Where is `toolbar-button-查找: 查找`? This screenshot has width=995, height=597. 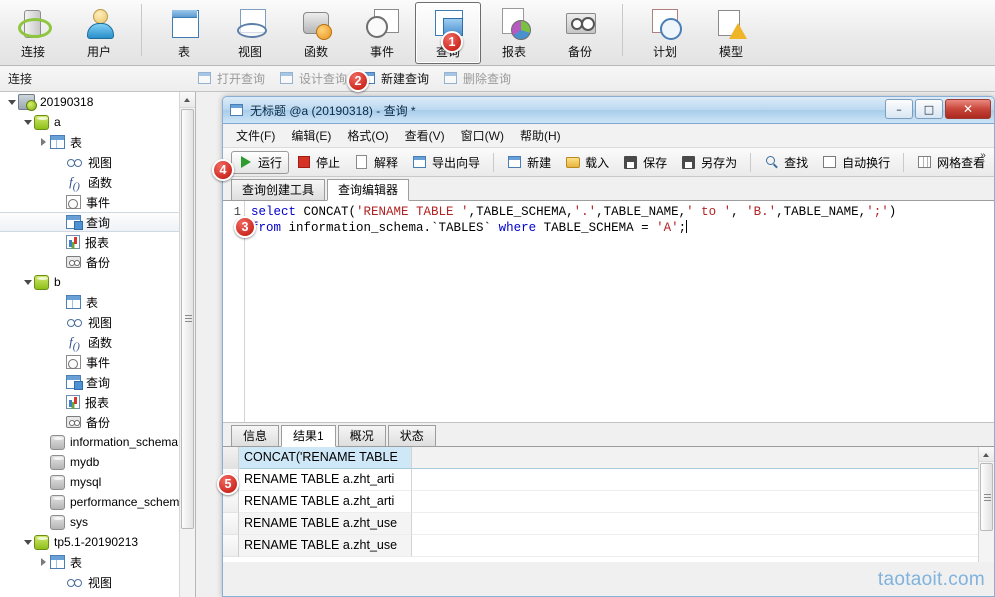 toolbar-button-查找: 查找 is located at coordinates (786, 162).